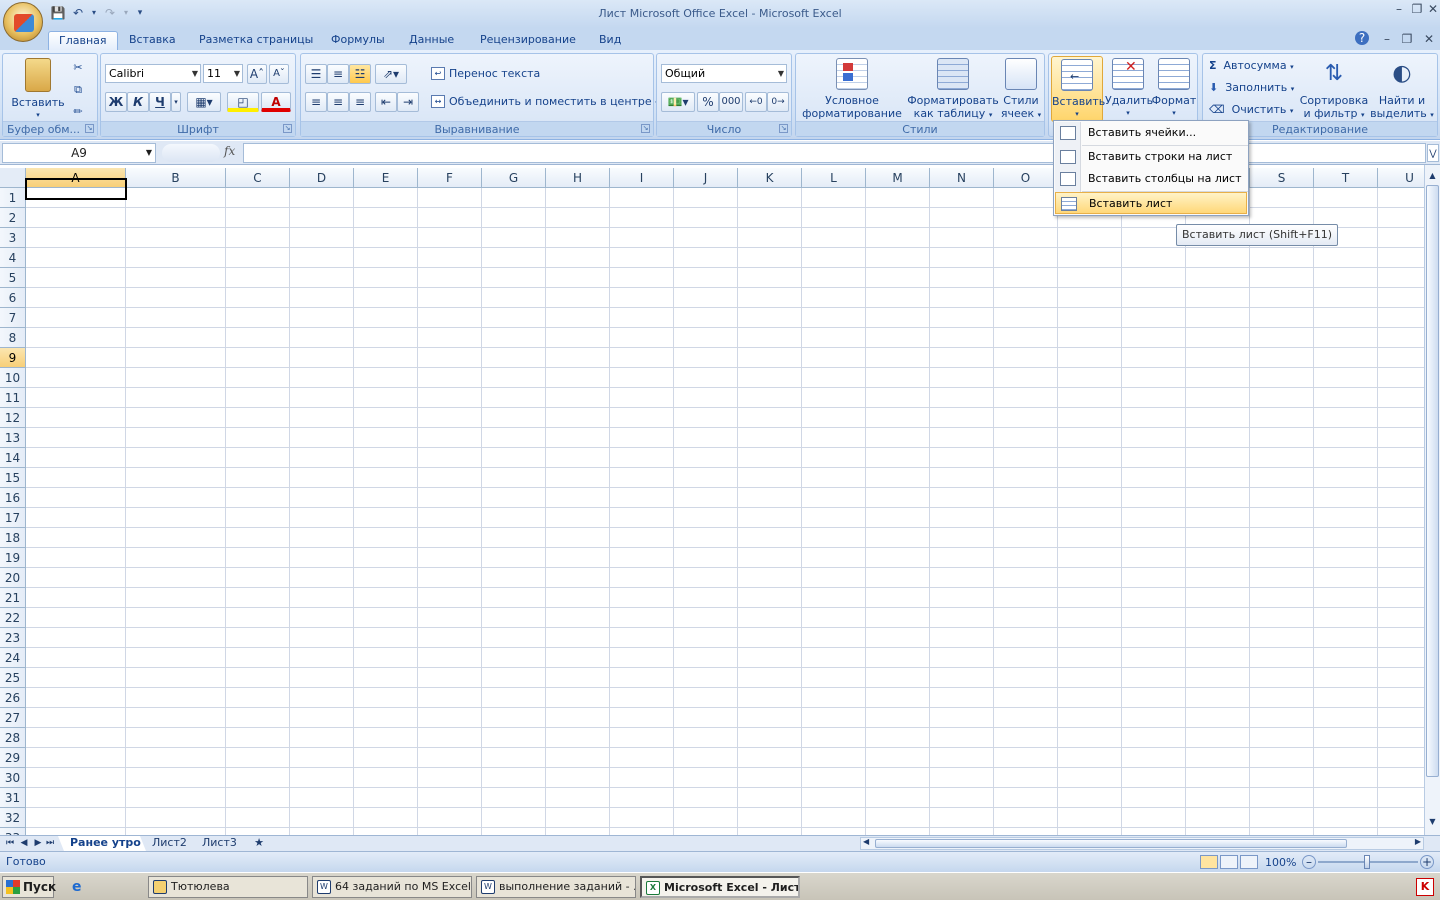 This screenshot has width=1440, height=900. I want to click on tab-review: Рецензирование, so click(528, 40).